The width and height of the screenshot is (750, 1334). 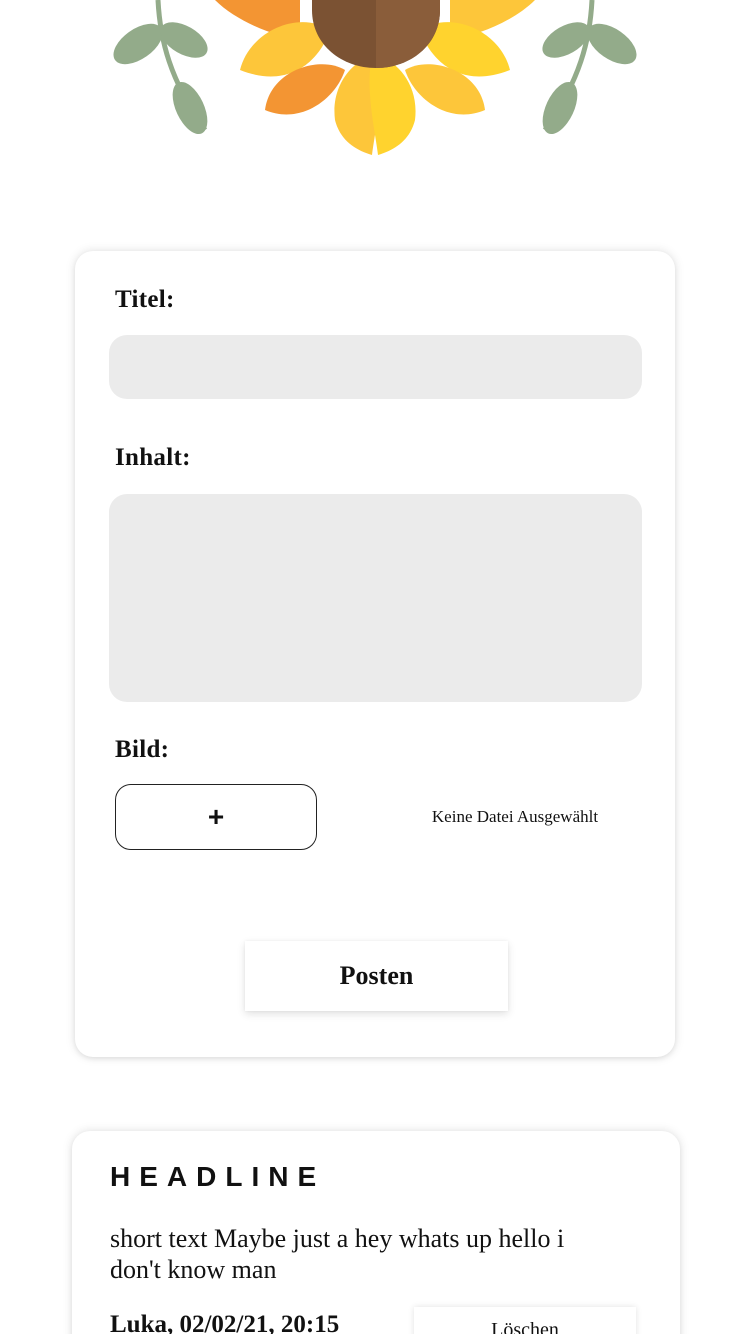 I want to click on post-button: Posten, so click(x=376, y=976).